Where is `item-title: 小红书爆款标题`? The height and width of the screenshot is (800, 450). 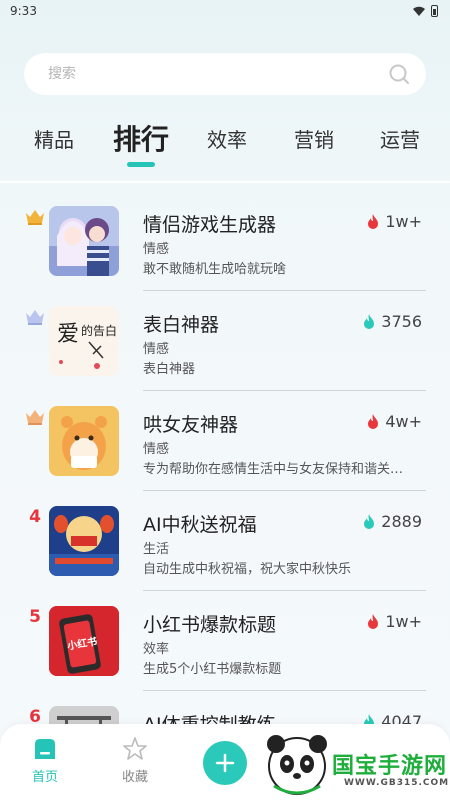
item-title: 小红书爆款标题 is located at coordinates (210, 625).